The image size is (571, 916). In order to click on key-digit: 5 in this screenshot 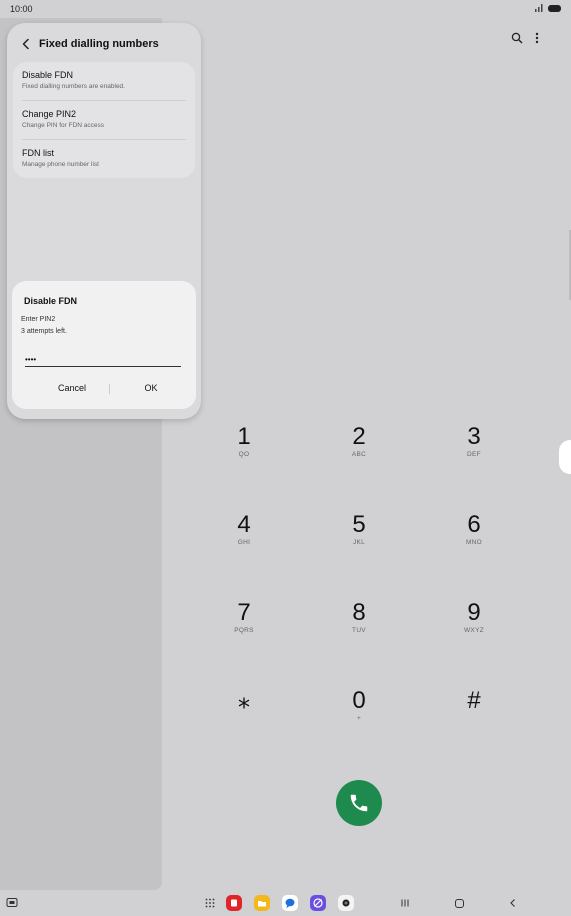, I will do `click(359, 524)`.